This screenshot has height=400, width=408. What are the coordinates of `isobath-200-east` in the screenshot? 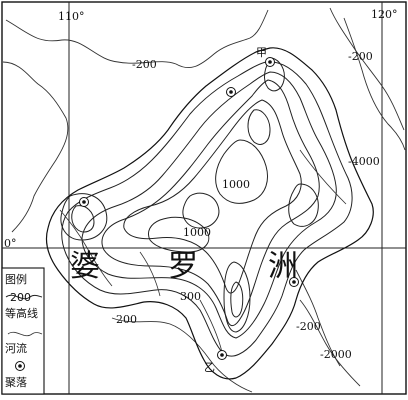 It's located at (367, 69).